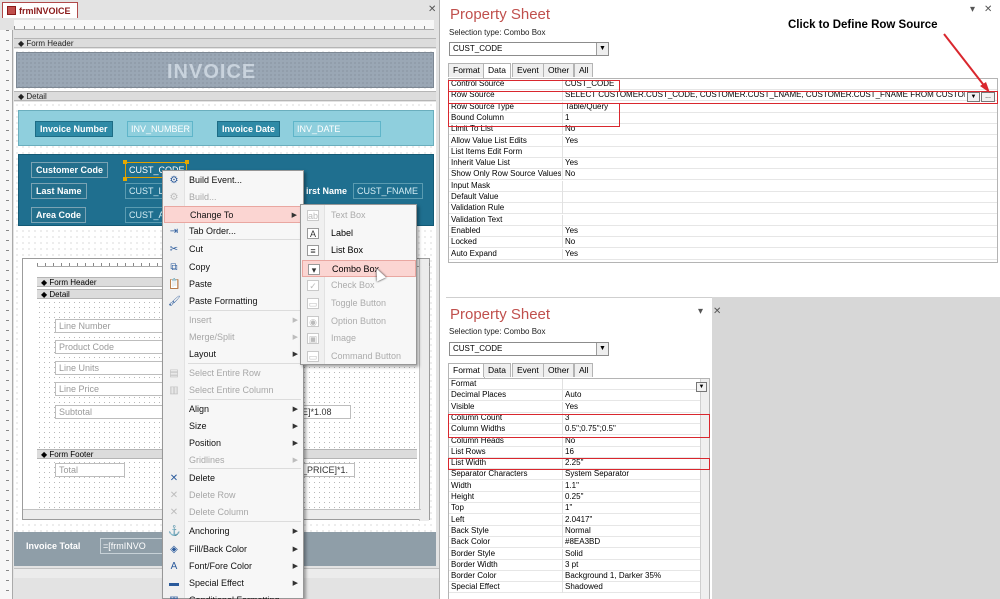 Image resolution: width=1000 pixels, height=599 pixels. I want to click on property-row-left: Left 2.0417", so click(579, 520).